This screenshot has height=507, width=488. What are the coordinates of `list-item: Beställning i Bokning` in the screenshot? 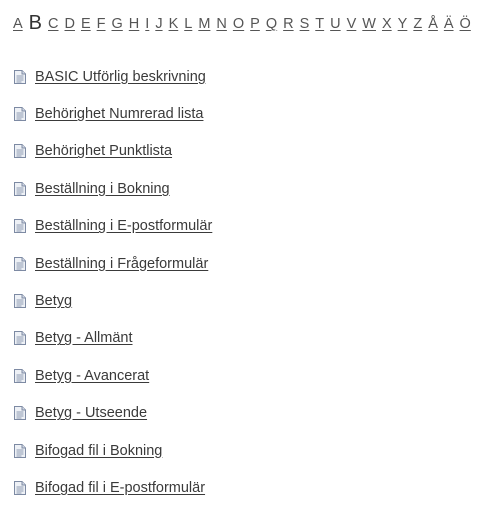 It's located at (113, 188).